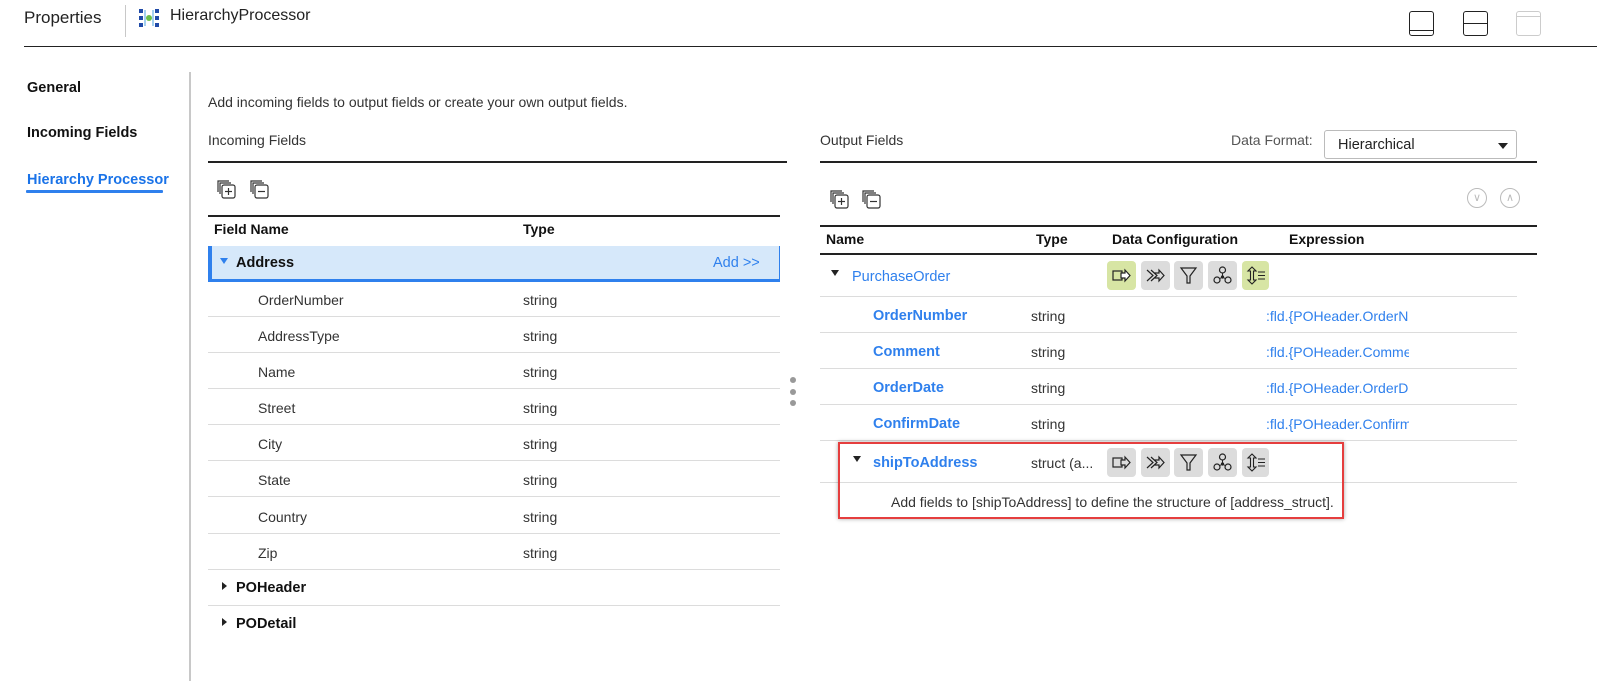  I want to click on output-field-expression: :fld.{POHeader.Comment}, so click(1337, 352).